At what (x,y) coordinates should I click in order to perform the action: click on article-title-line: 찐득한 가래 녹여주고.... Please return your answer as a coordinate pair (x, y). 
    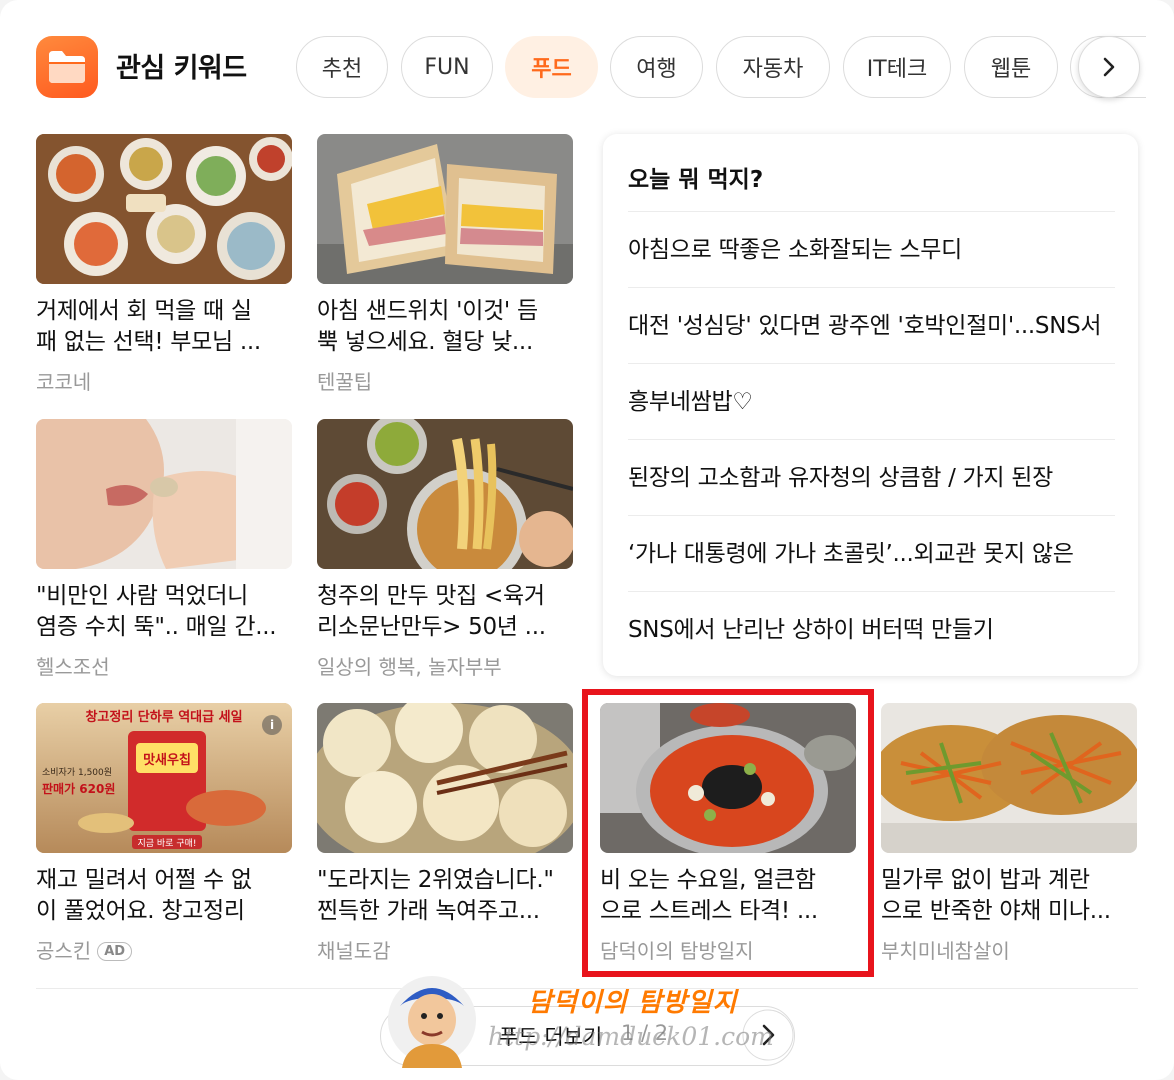
    Looking at the image, I should click on (445, 911).